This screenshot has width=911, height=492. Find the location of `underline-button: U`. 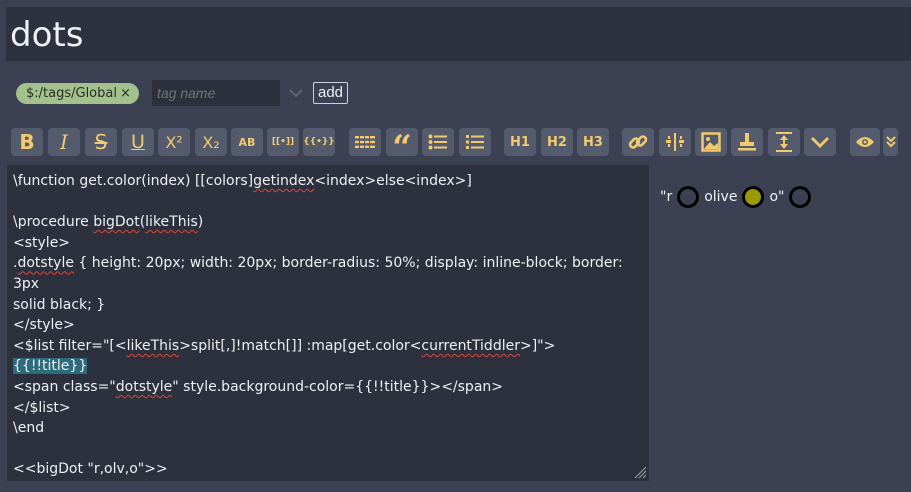

underline-button: U is located at coordinates (138, 142).